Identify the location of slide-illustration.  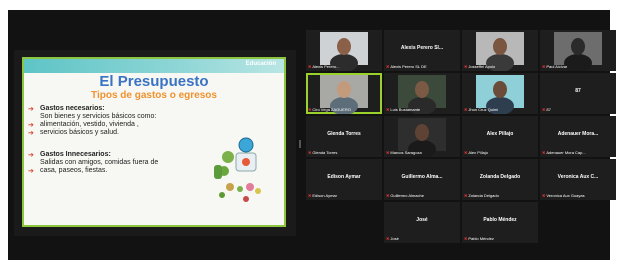
(237, 169).